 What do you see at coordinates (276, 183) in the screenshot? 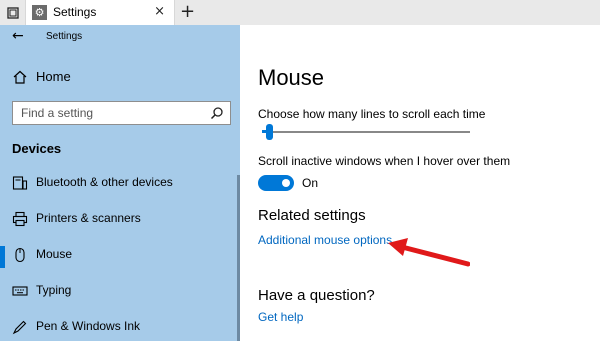
I see `inactive-scroll-toggle` at bounding box center [276, 183].